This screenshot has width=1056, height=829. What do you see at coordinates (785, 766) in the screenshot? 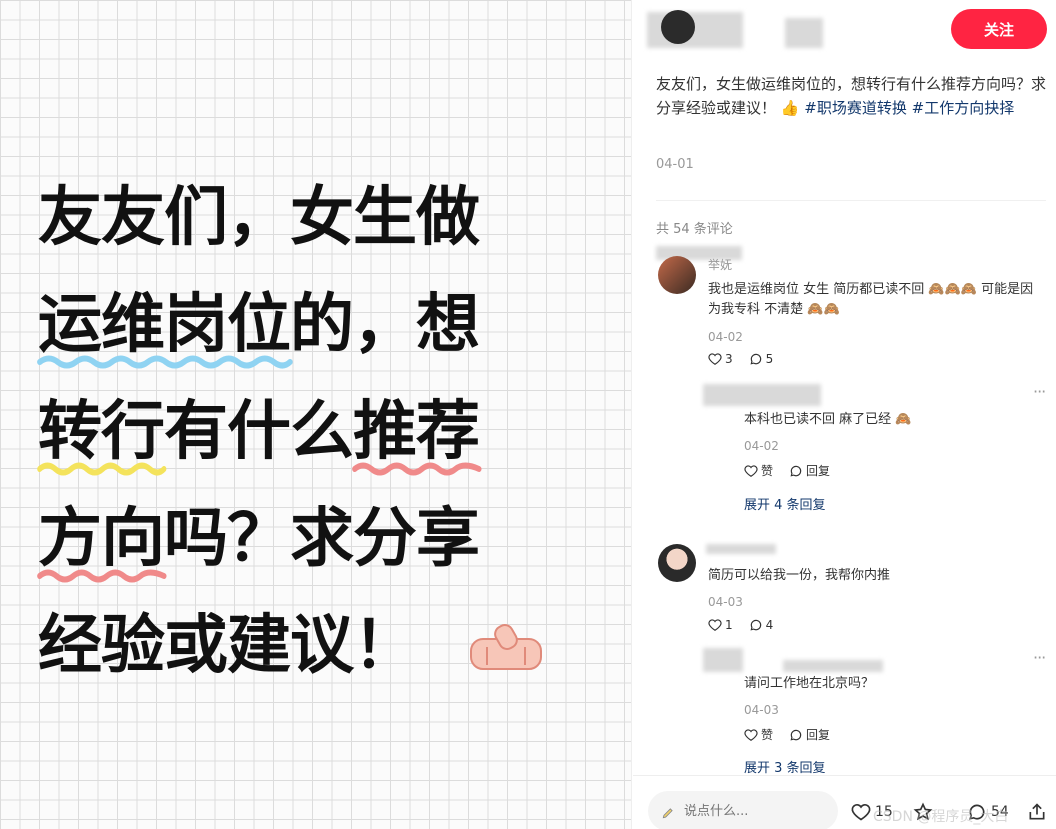
I see `expand-replies-link: 展开 3 条回复` at bounding box center [785, 766].